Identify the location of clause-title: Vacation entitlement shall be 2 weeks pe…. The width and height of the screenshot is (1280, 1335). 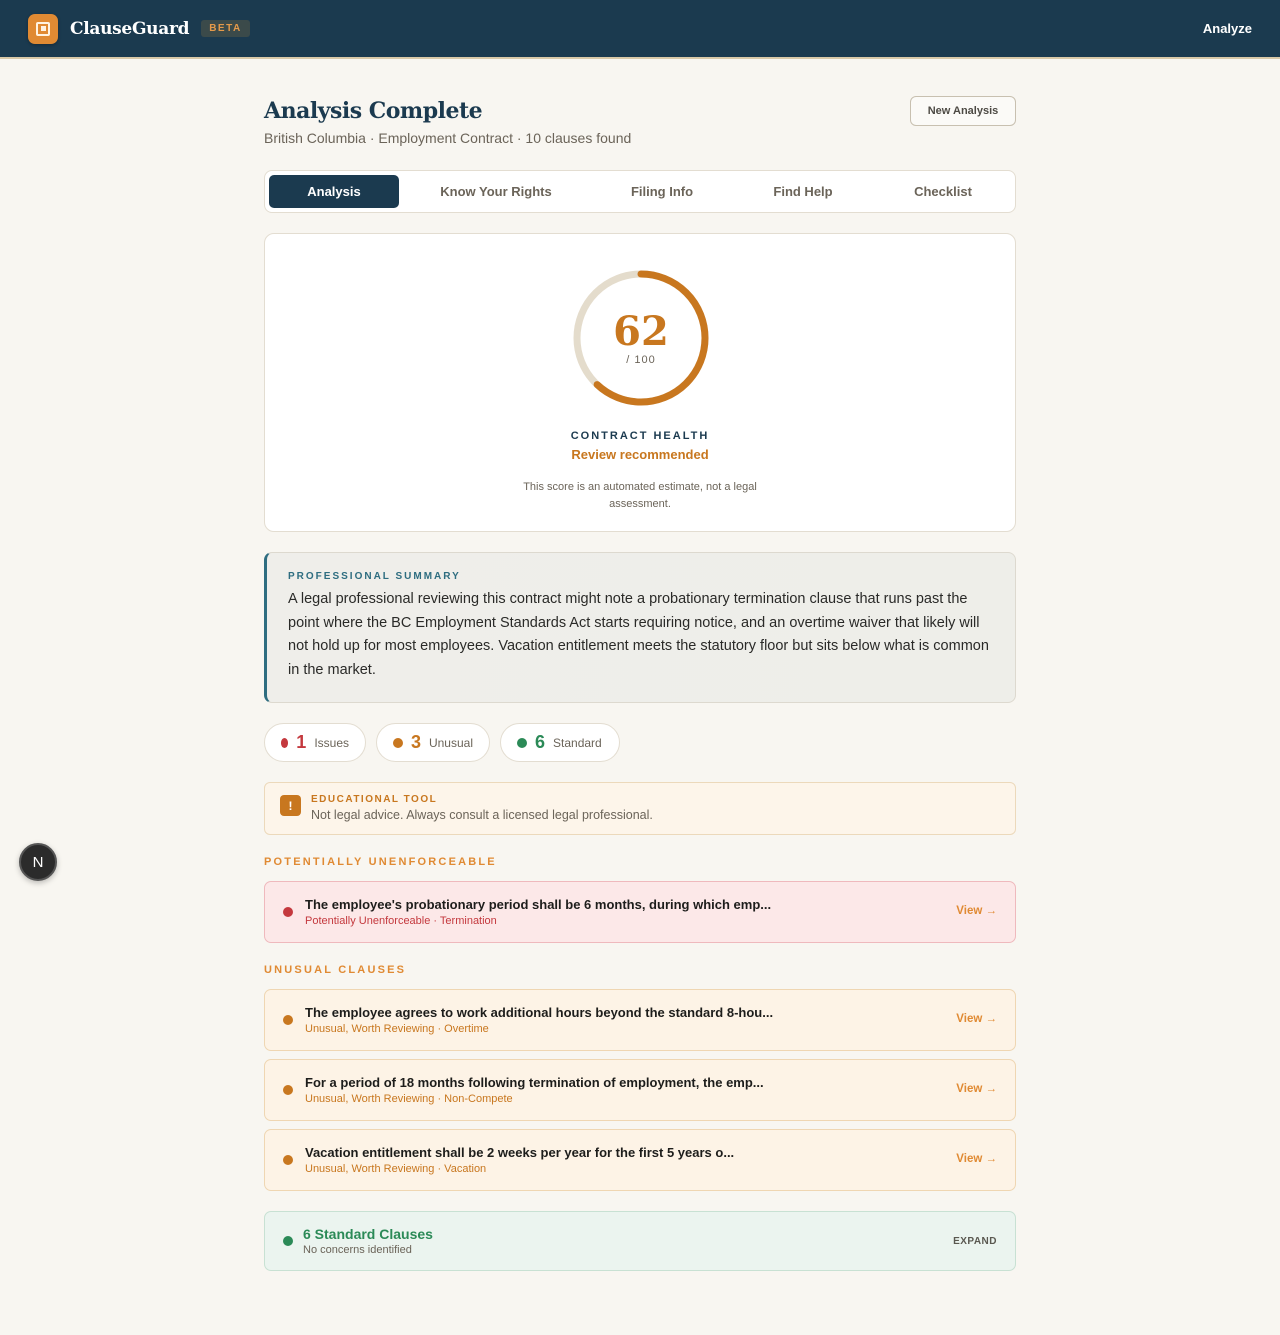
(520, 1152).